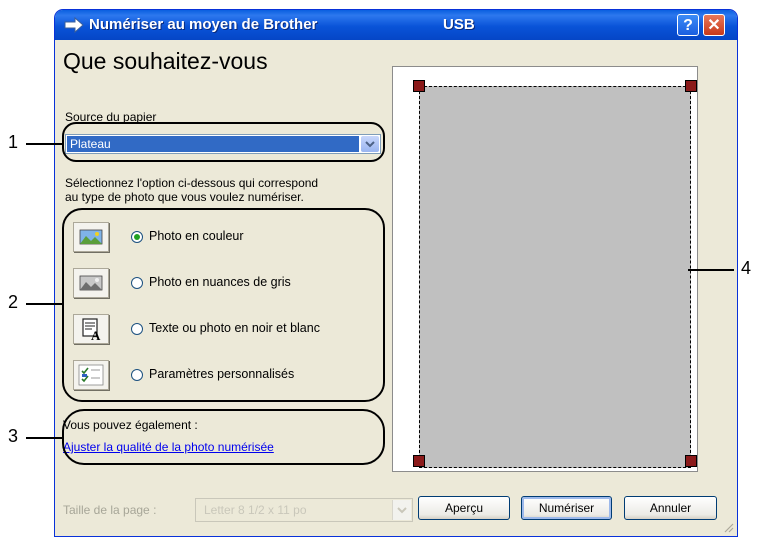 This screenshot has width=763, height=539. What do you see at coordinates (110, 510) in the screenshot?
I see `page-size-label: Taille de la page :` at bounding box center [110, 510].